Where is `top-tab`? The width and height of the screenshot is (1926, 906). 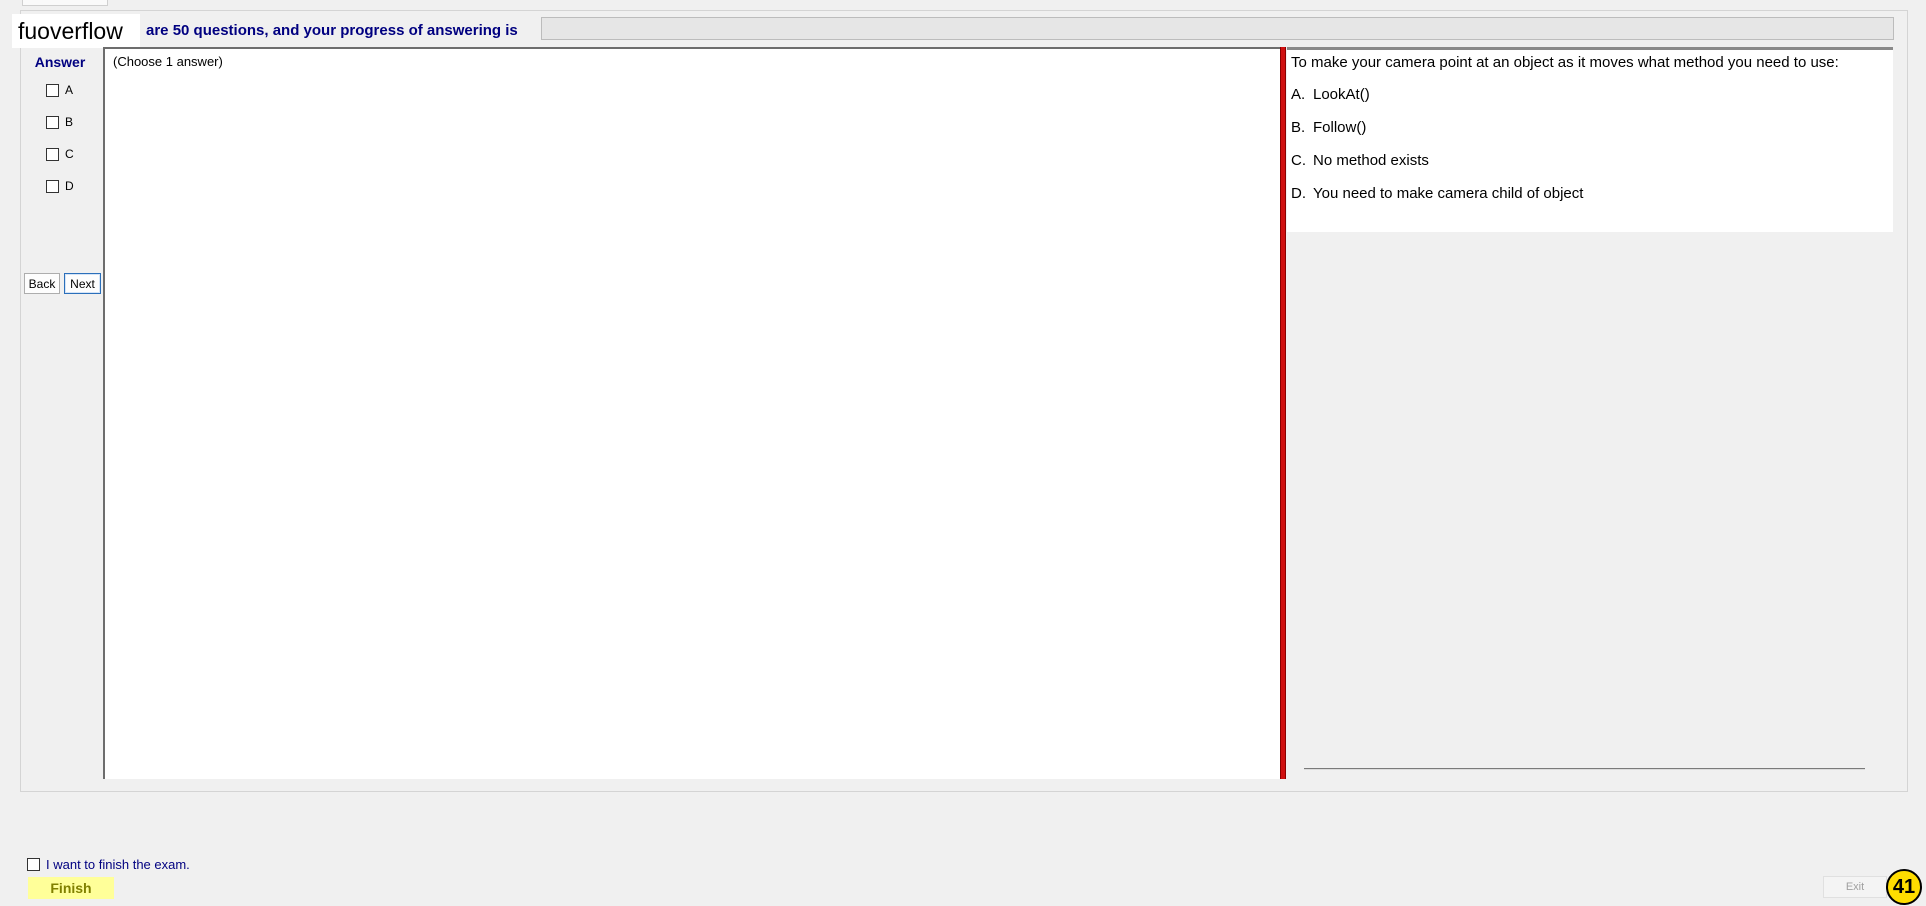
top-tab is located at coordinates (65, 3).